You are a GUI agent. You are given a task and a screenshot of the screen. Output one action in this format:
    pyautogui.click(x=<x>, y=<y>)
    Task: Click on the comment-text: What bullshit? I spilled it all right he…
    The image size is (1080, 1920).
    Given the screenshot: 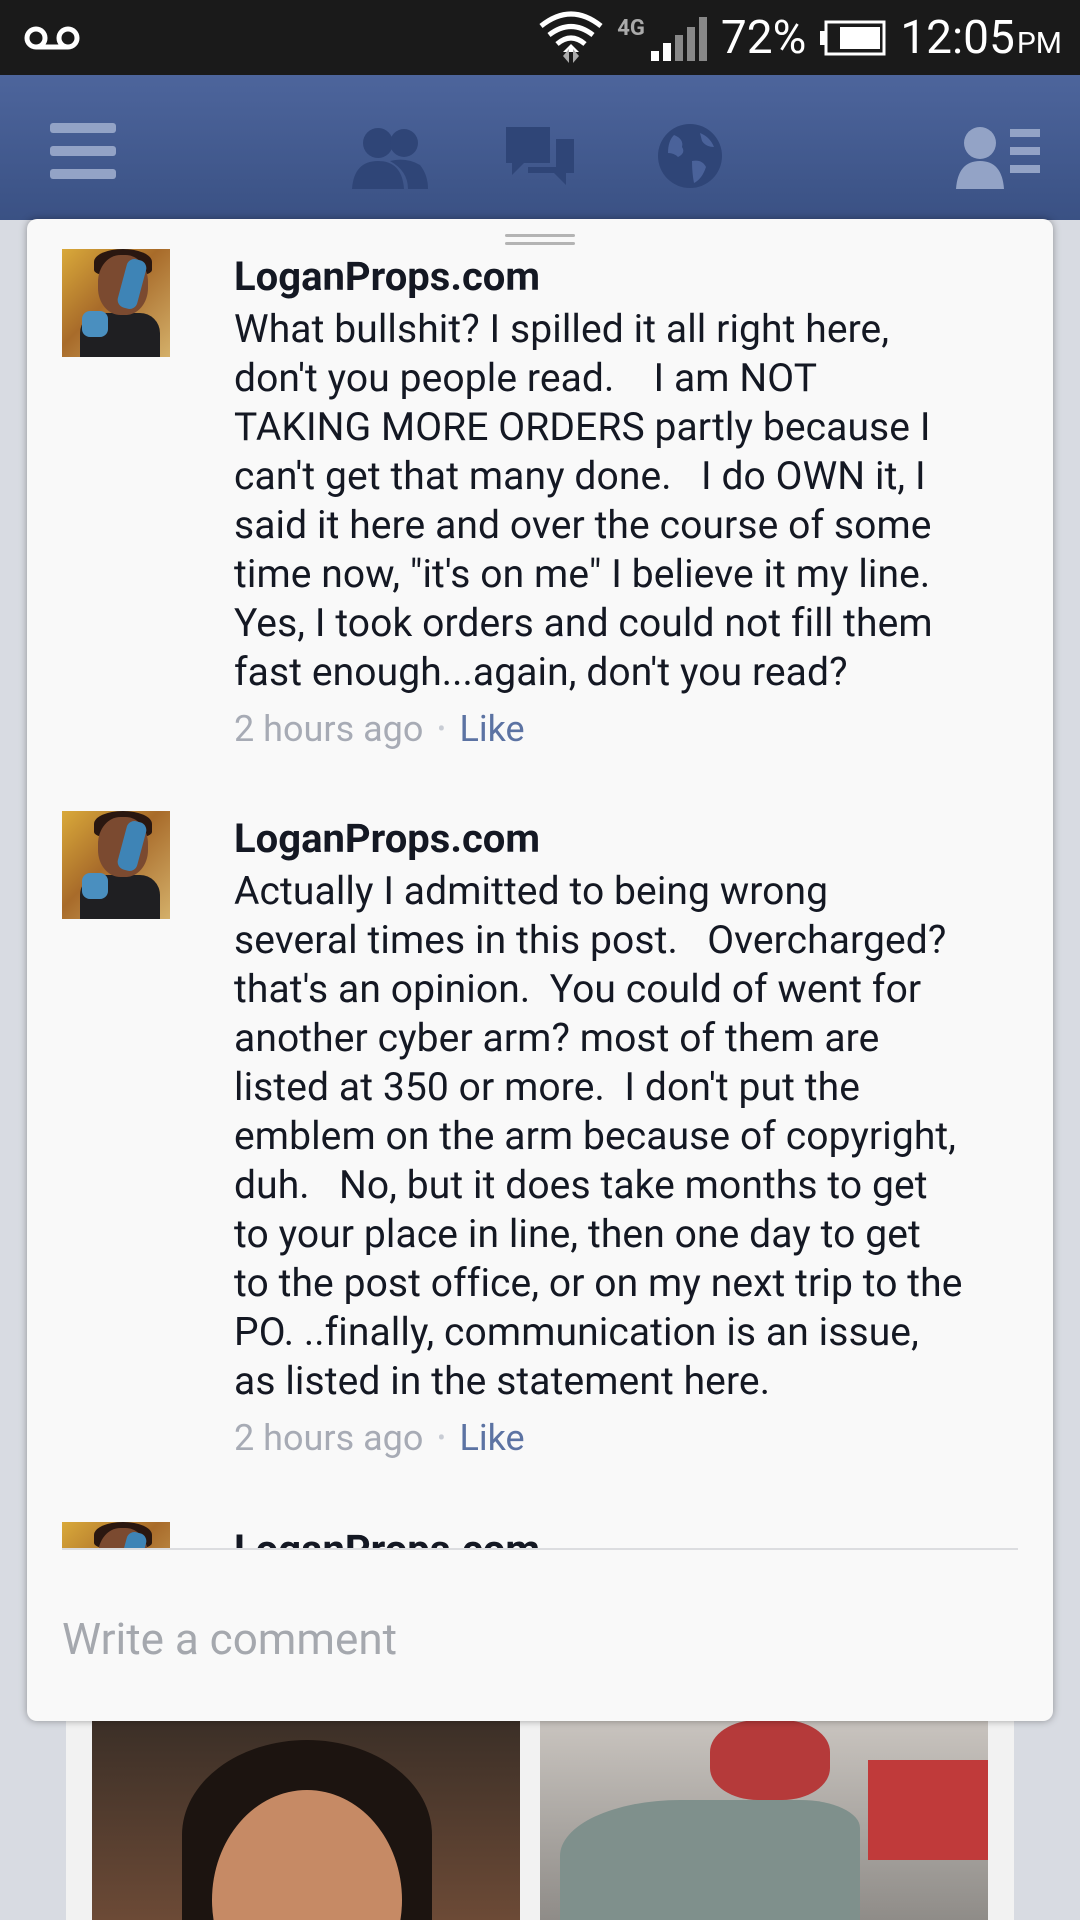 What is the action you would take?
    pyautogui.click(x=583, y=500)
    